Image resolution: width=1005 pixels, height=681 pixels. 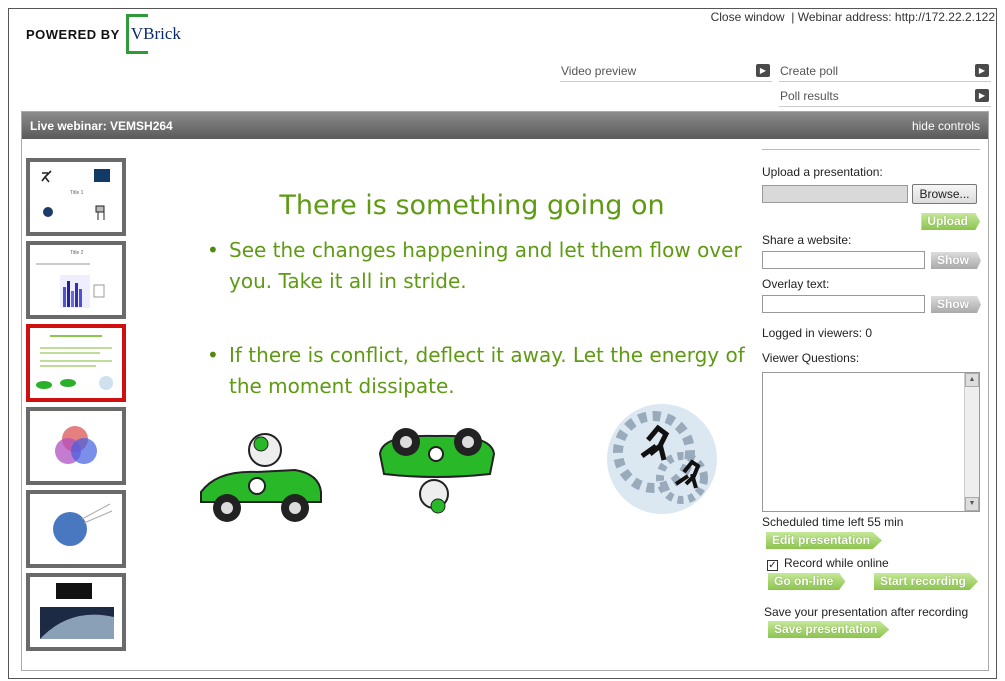 I want to click on thumbnail-circle, so click(x=83, y=524).